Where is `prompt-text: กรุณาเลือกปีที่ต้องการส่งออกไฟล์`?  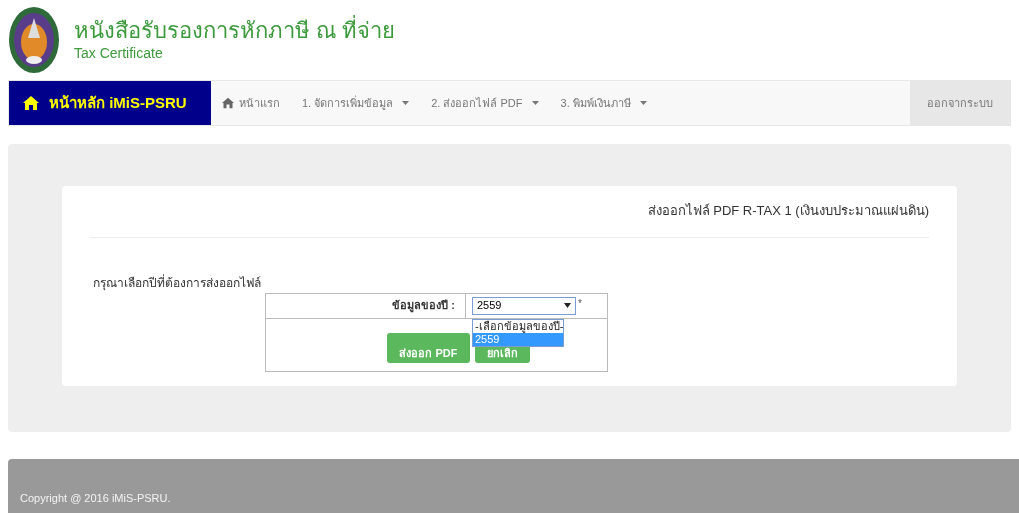 prompt-text: กรุณาเลือกปีที่ต้องการส่งออกไฟล์ is located at coordinates (177, 282).